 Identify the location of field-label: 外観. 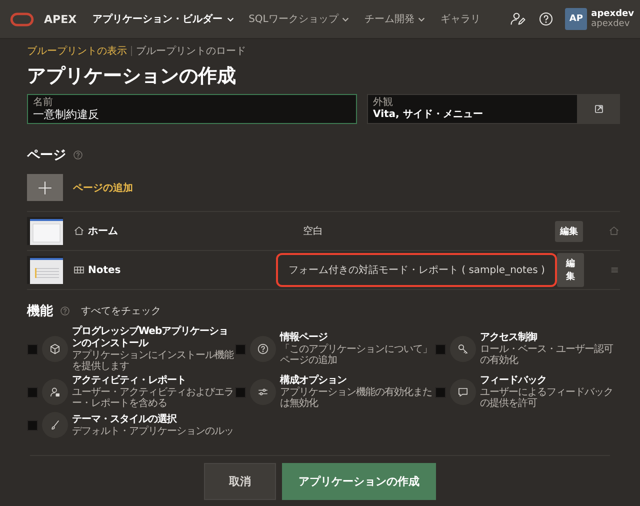
(383, 102).